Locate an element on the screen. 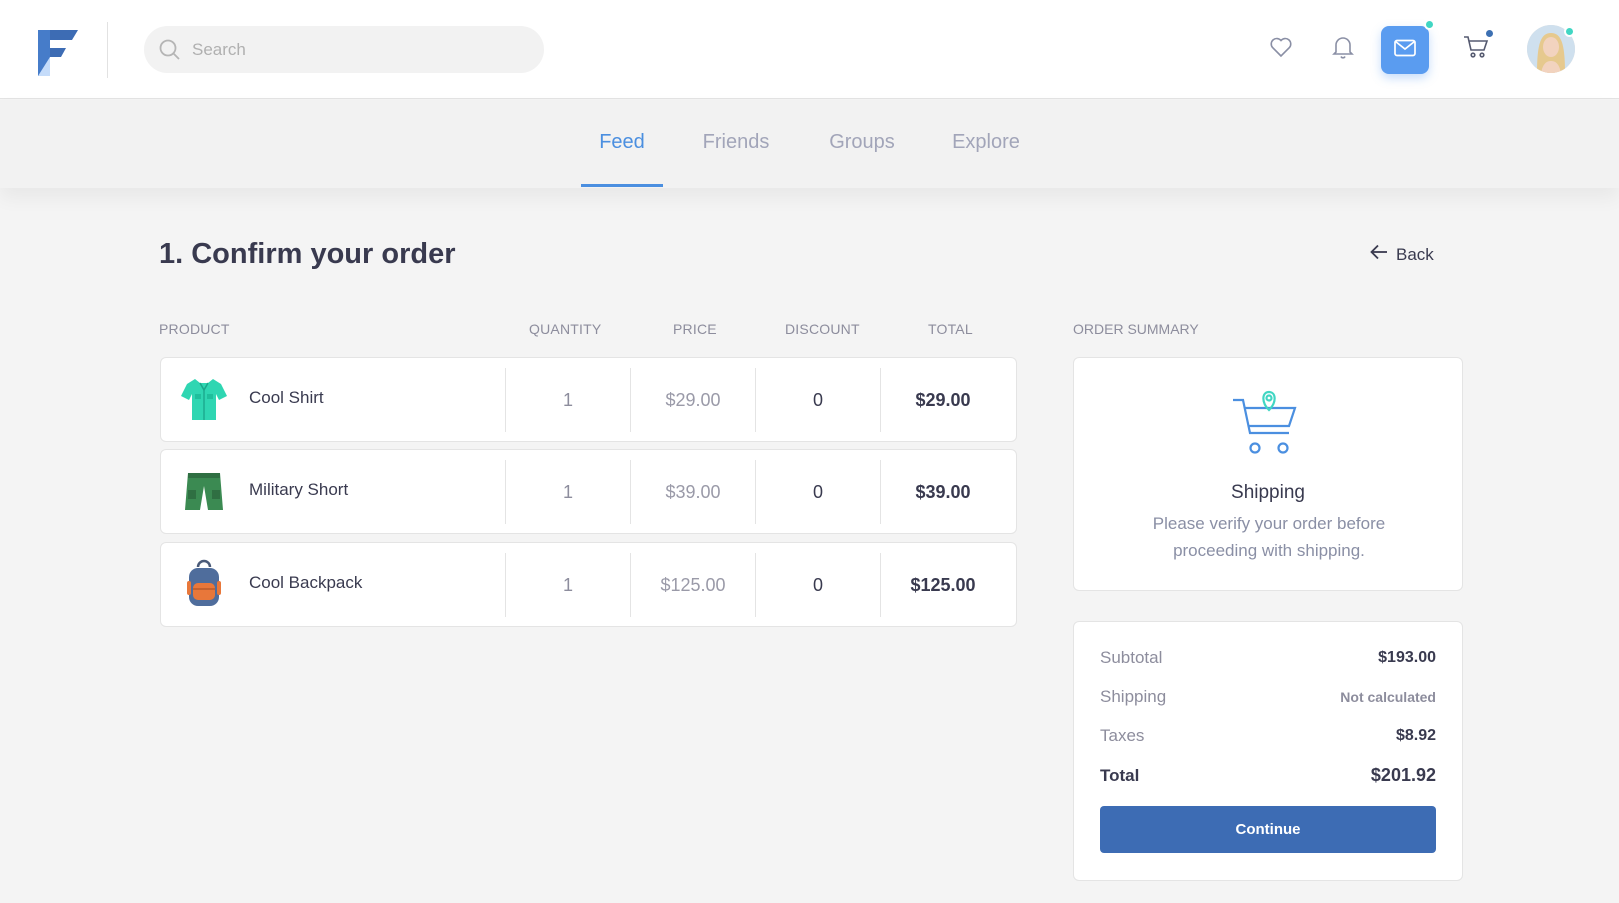 Image resolution: width=1619 pixels, height=903 pixels. bell-icon is located at coordinates (1343, 49).